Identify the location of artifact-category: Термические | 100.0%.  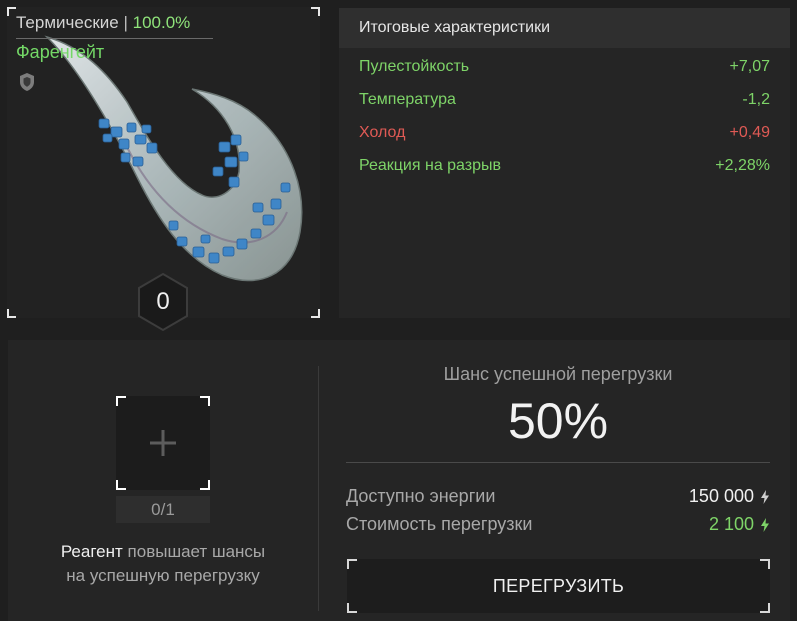
(103, 23).